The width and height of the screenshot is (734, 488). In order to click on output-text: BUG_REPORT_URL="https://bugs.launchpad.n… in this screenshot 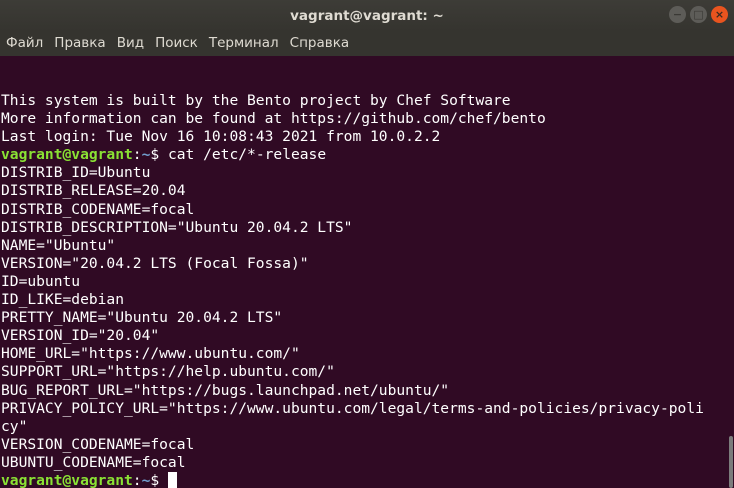, I will do `click(225, 390)`.